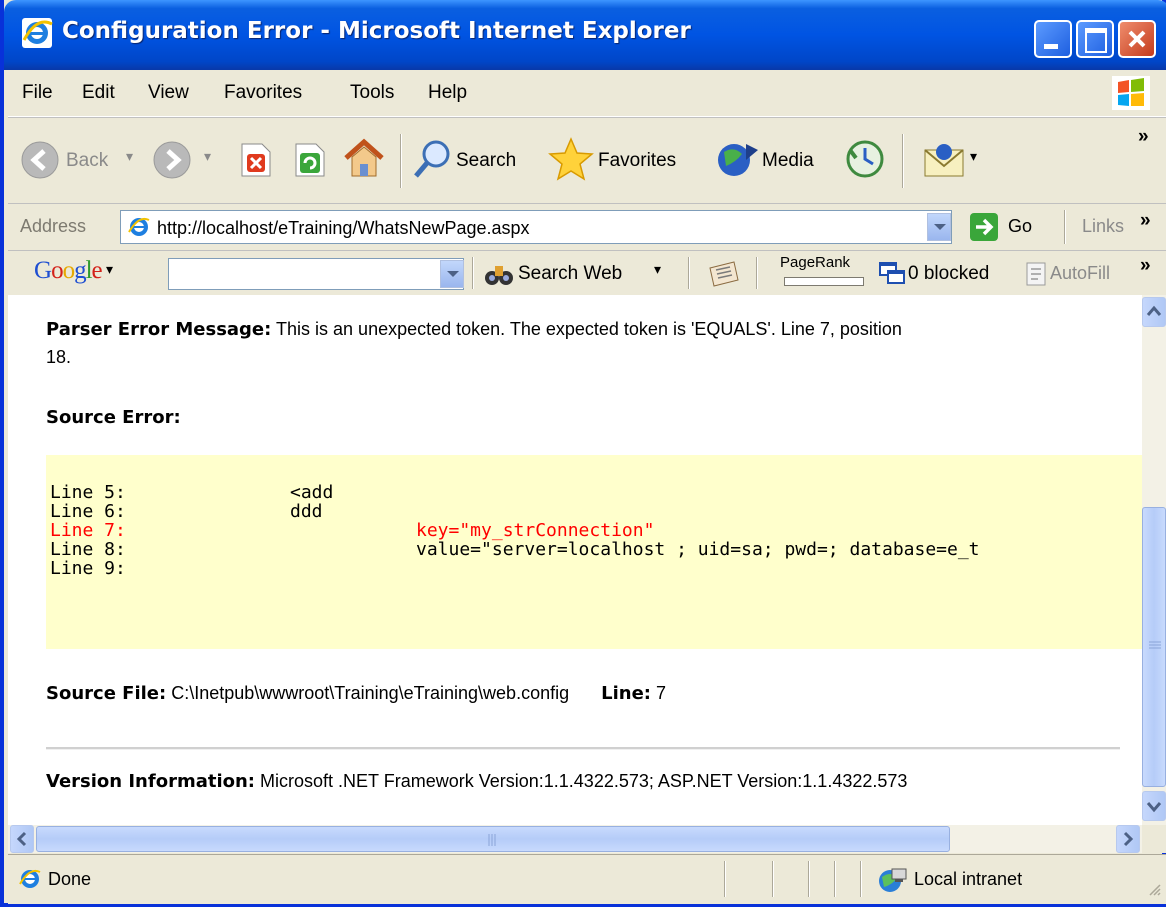  What do you see at coordinates (486, 161) in the screenshot?
I see `search-button-label: Search` at bounding box center [486, 161].